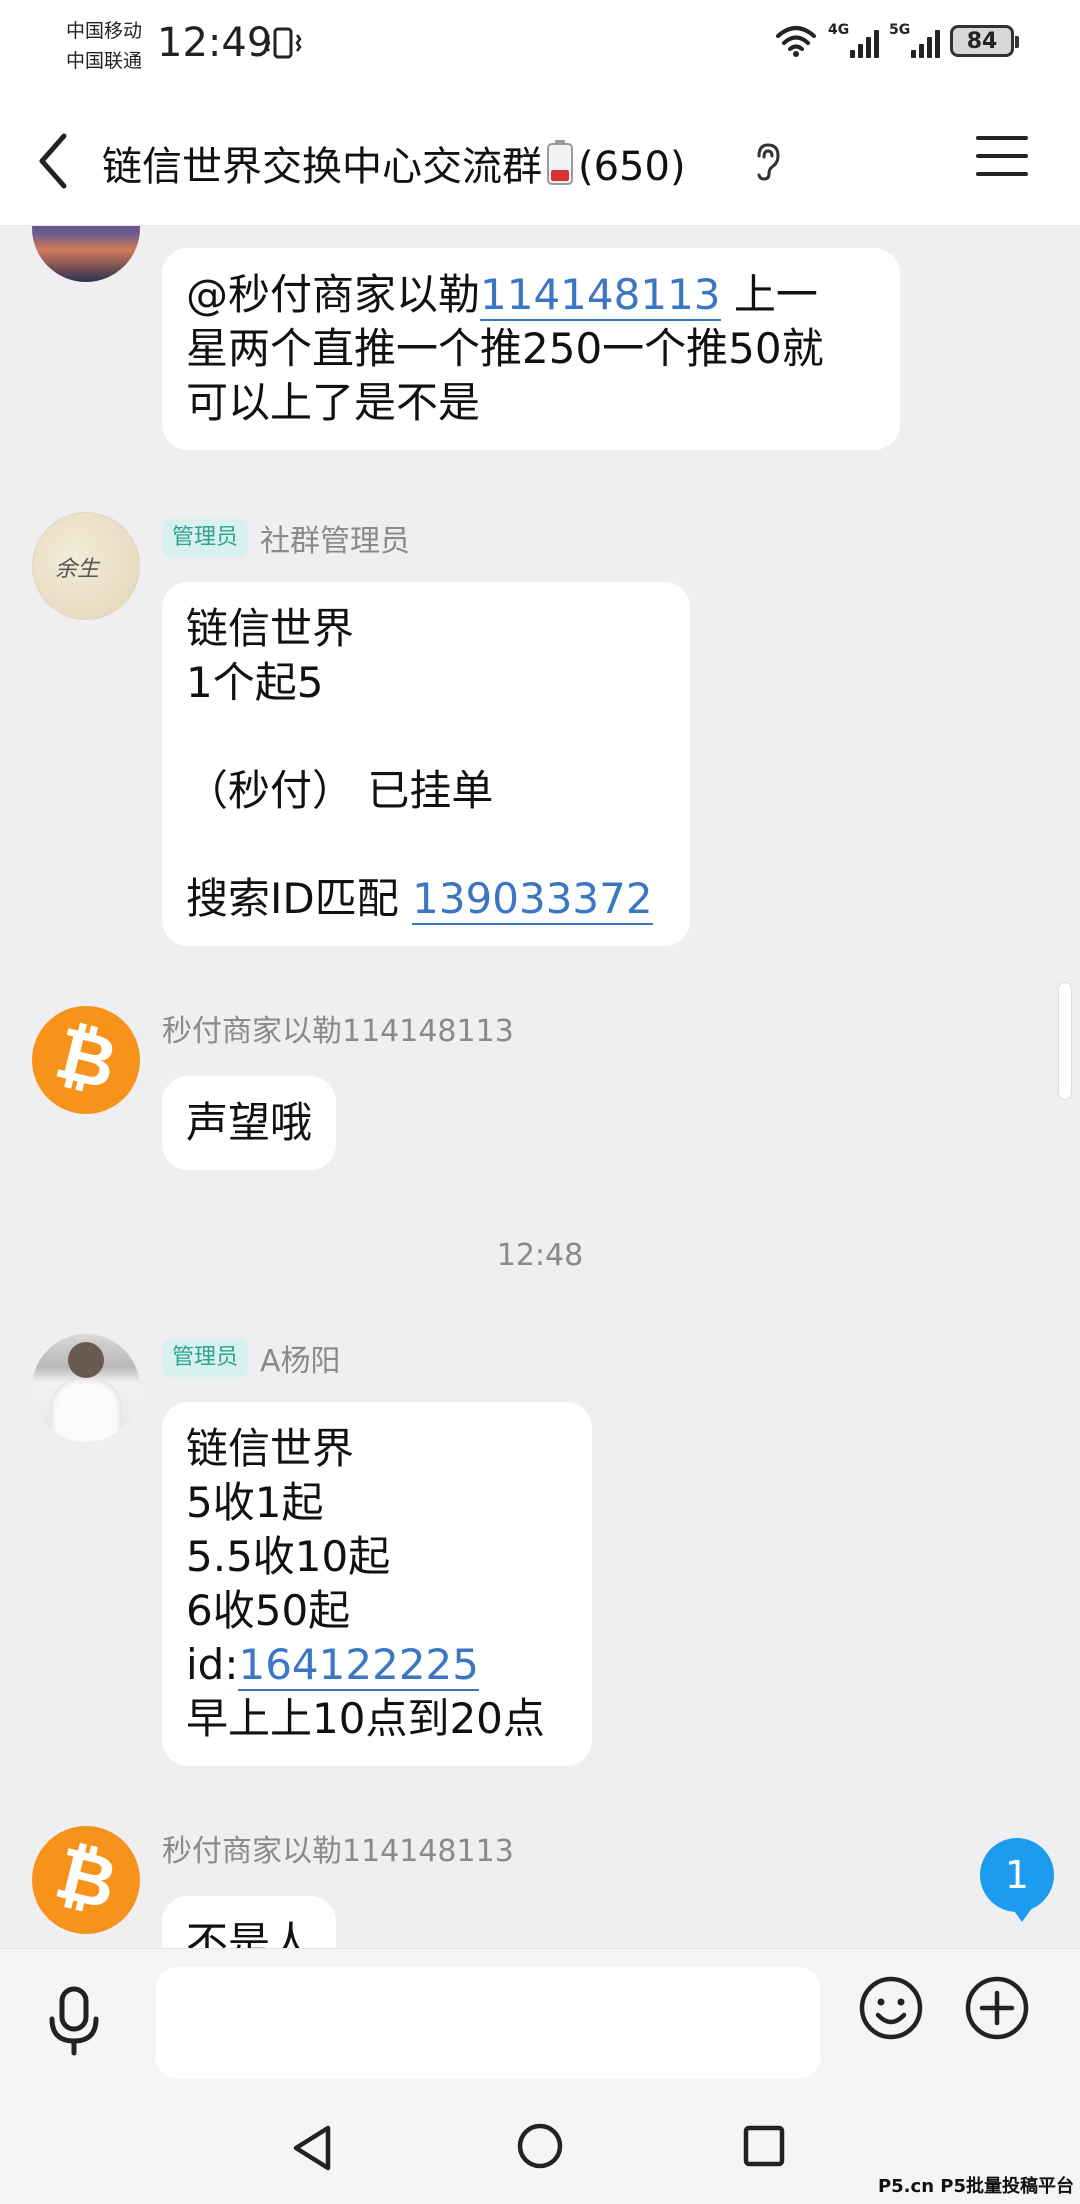  I want to click on vibrate-icon, so click(283, 47).